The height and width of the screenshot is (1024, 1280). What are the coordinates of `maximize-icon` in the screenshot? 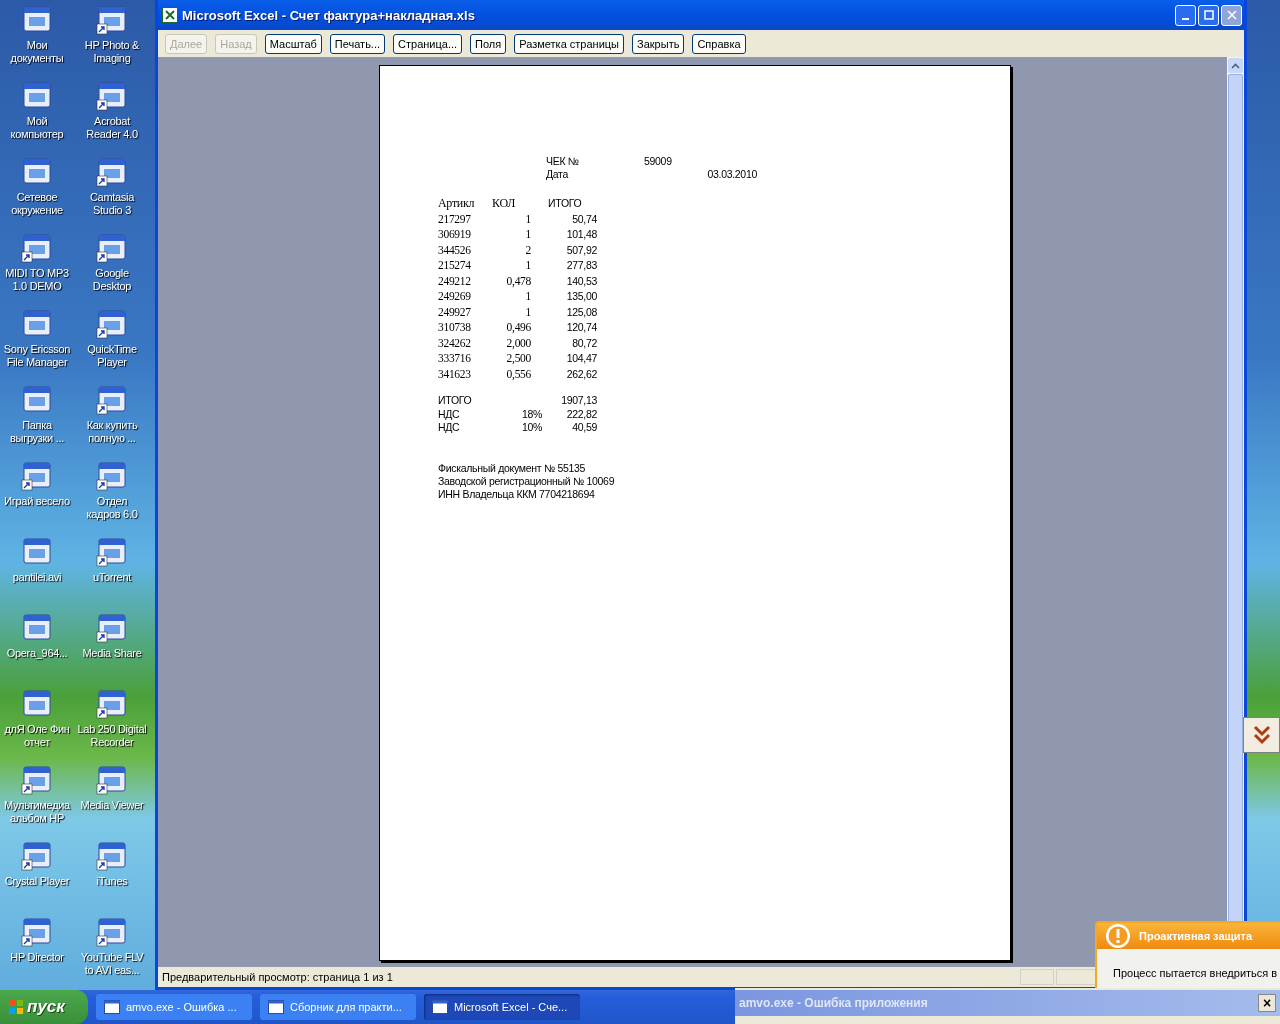 It's located at (1208, 15).